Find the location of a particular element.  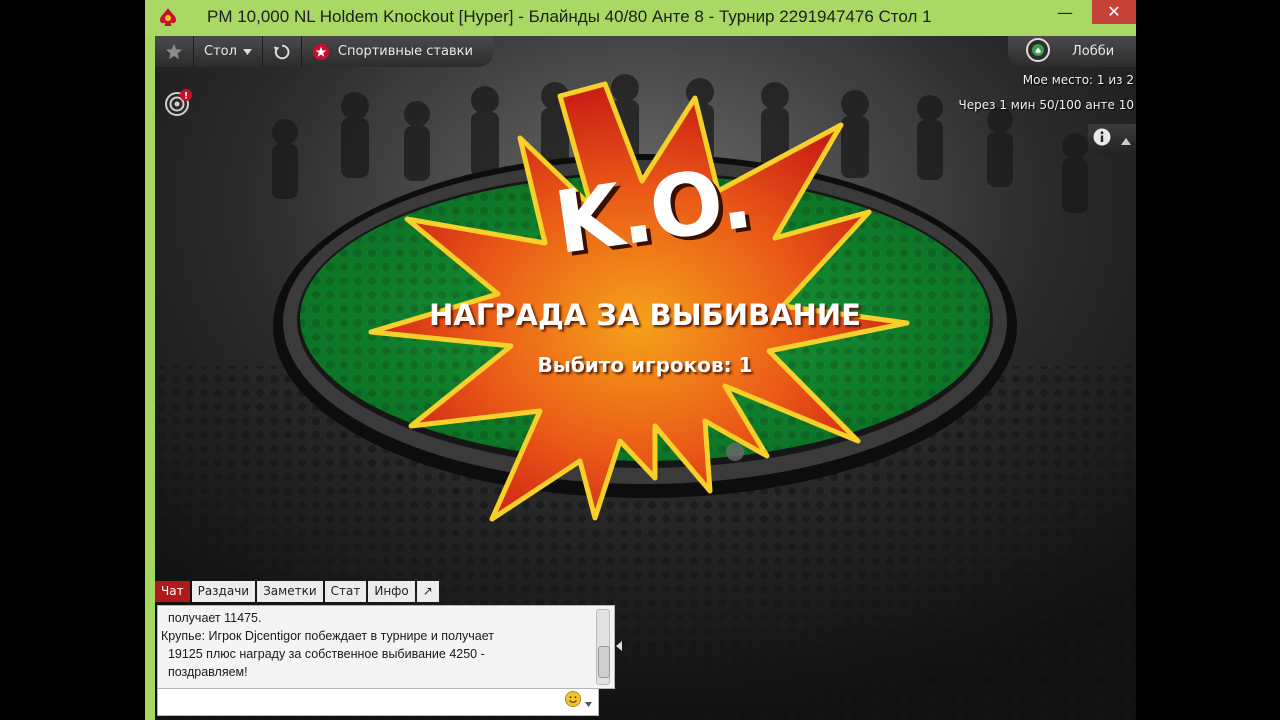

chat-line: получает 11475. is located at coordinates (211, 618).